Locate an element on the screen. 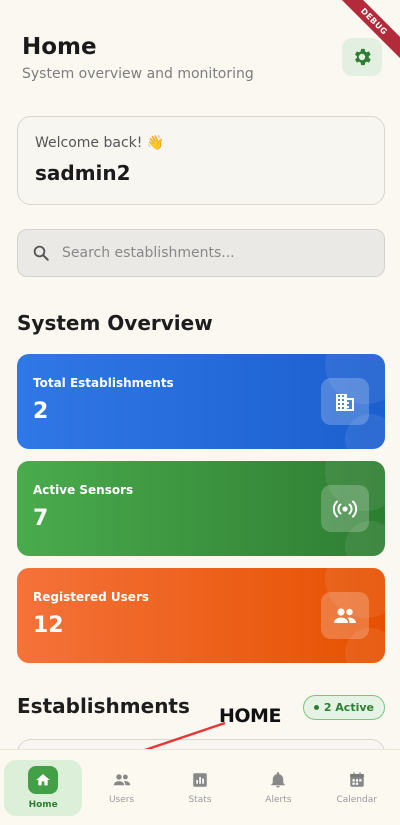 The image size is (400, 825). home-icon is located at coordinates (43, 779).